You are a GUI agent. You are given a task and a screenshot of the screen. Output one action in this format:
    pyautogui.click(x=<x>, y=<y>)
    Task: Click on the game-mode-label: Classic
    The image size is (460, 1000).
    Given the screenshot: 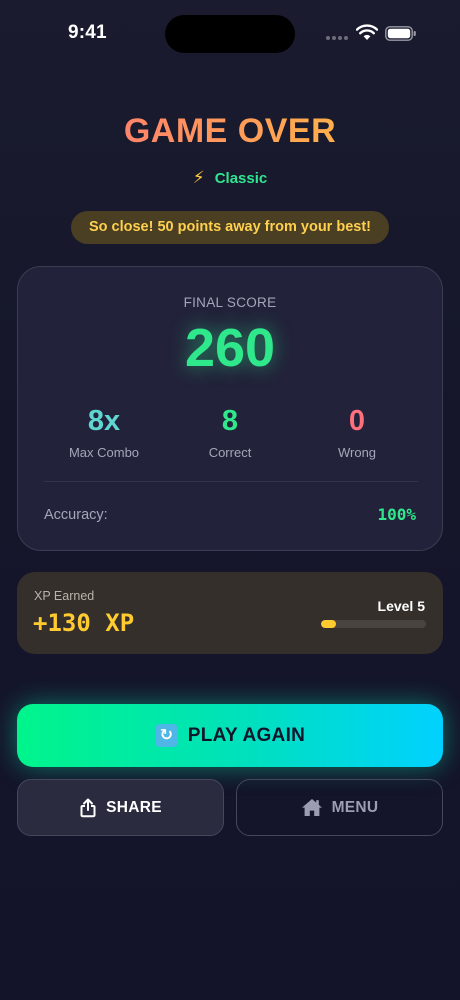 What is the action you would take?
    pyautogui.click(x=241, y=178)
    